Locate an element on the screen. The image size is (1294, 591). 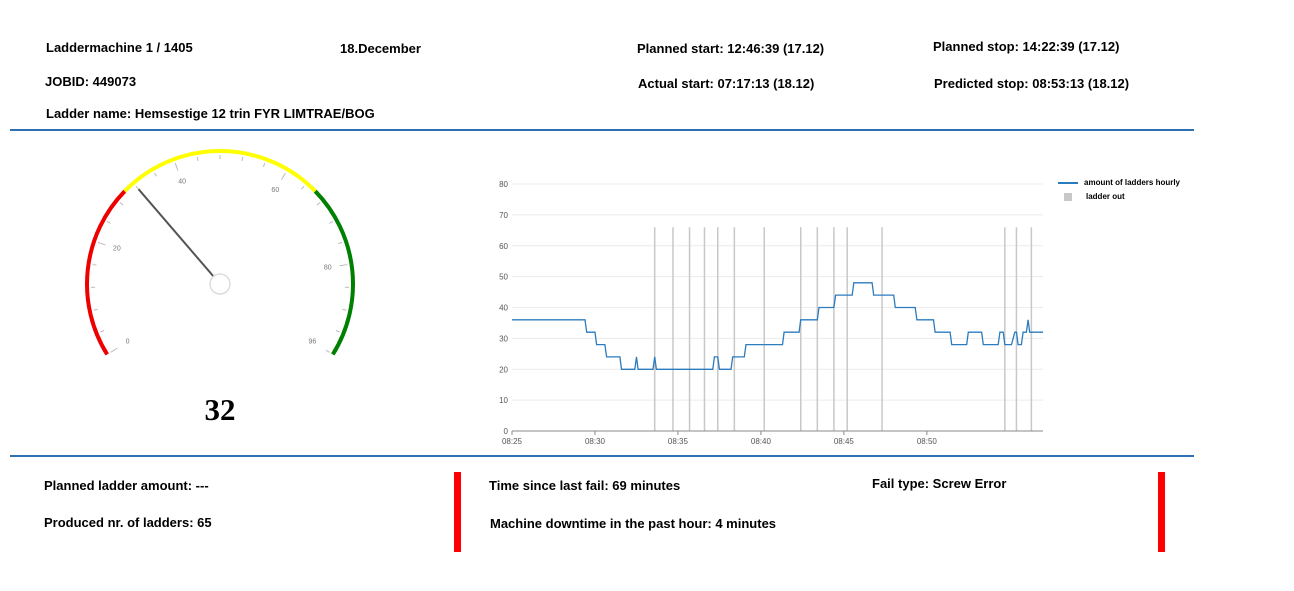
gauge-tick-label: 40 is located at coordinates (182, 182).